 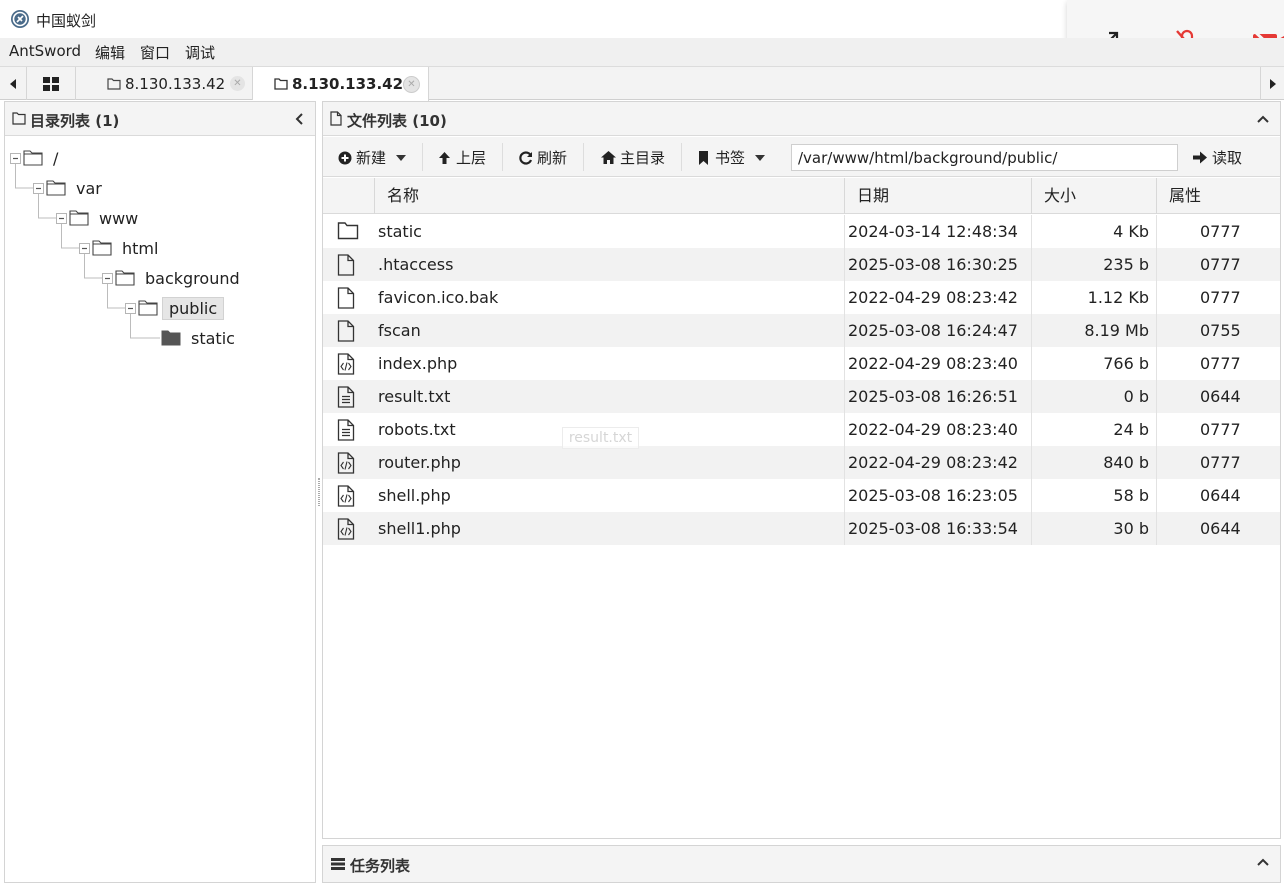 I want to click on file-size: 1.12 Kb, so click(x=1118, y=297).